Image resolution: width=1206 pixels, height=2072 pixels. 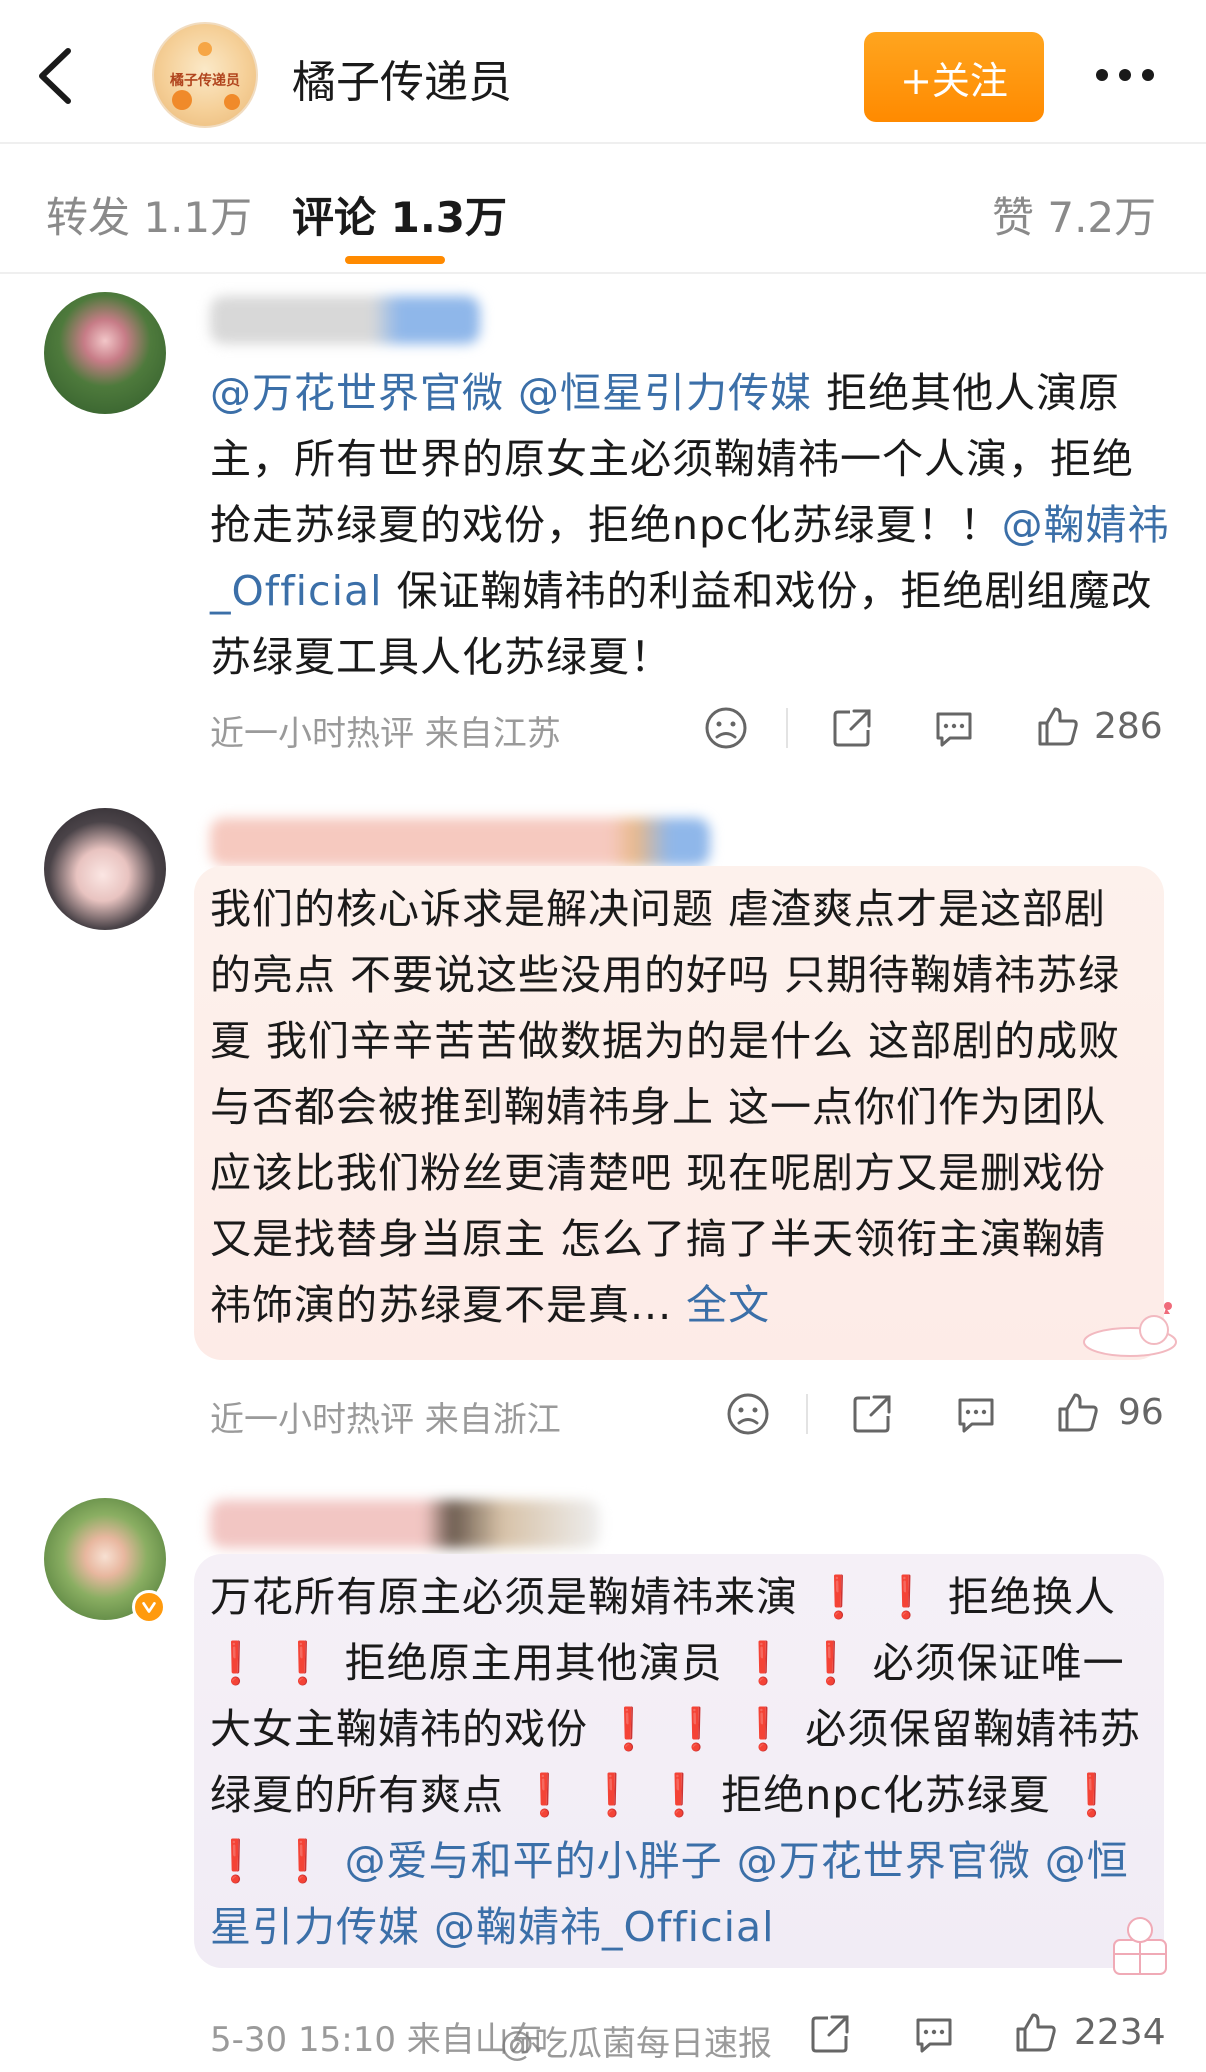 I want to click on blogger-name: 橘子传递员, so click(x=402, y=78).